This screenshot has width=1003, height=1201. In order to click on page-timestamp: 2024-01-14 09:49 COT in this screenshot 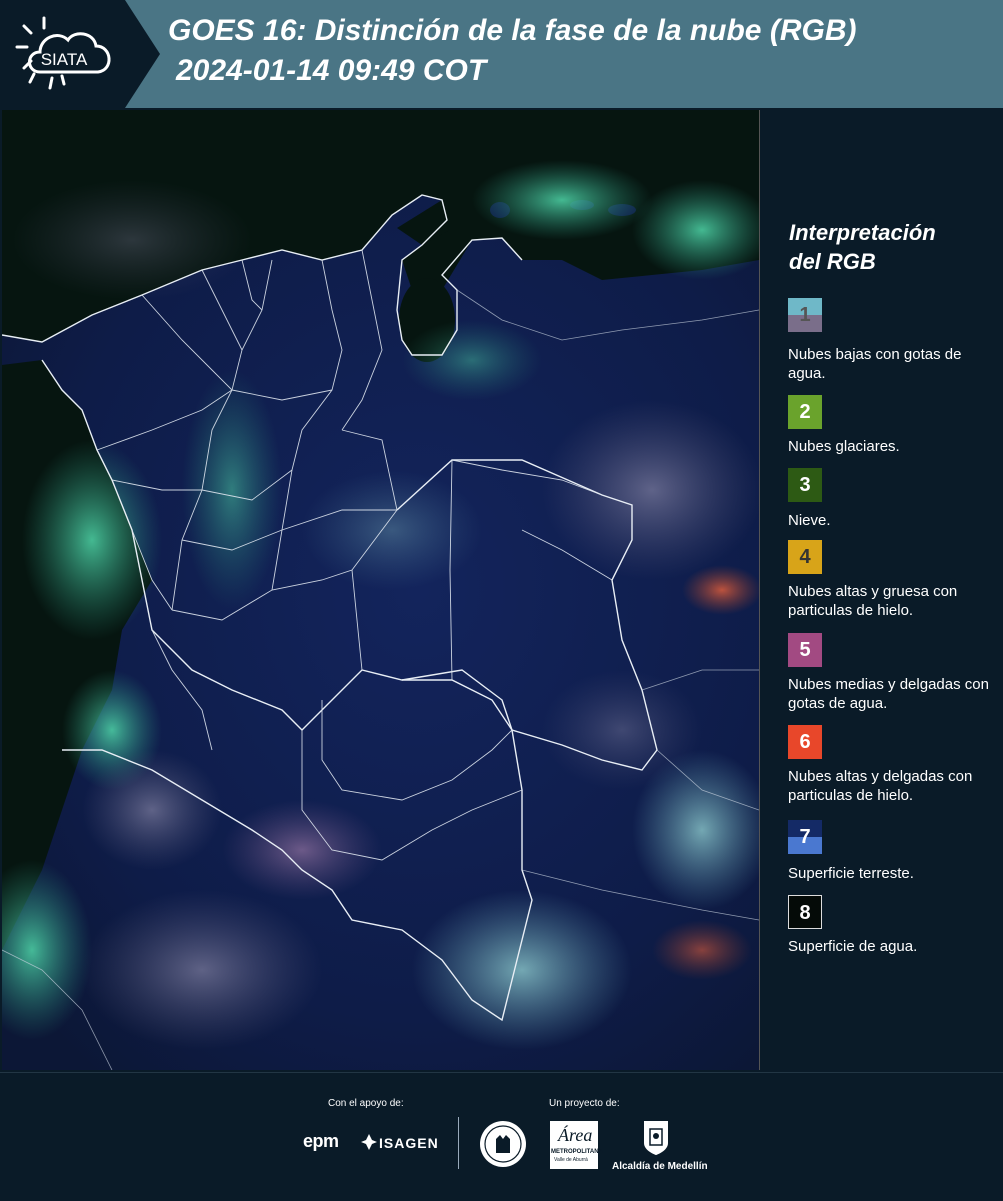, I will do `click(331, 70)`.